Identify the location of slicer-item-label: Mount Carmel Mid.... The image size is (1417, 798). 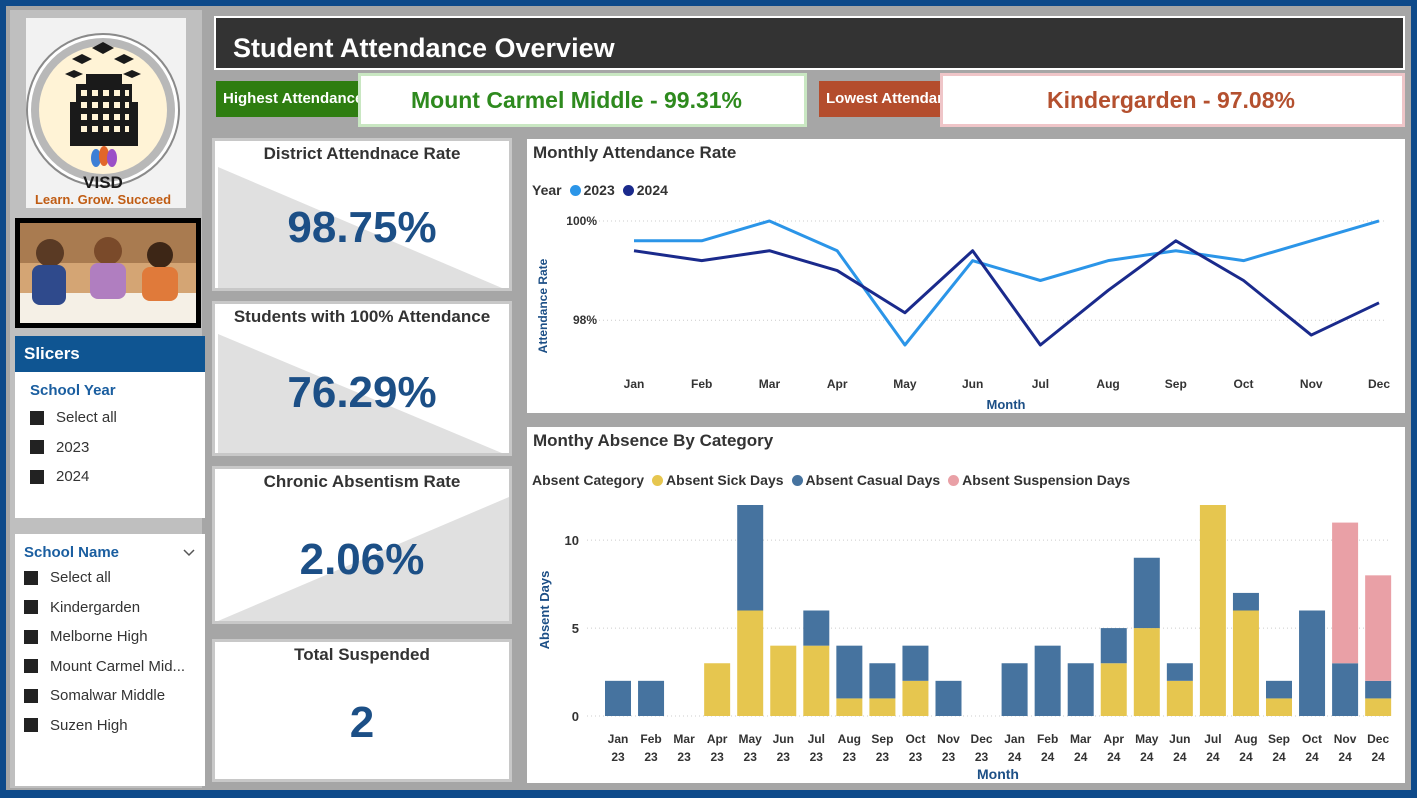
(118, 666).